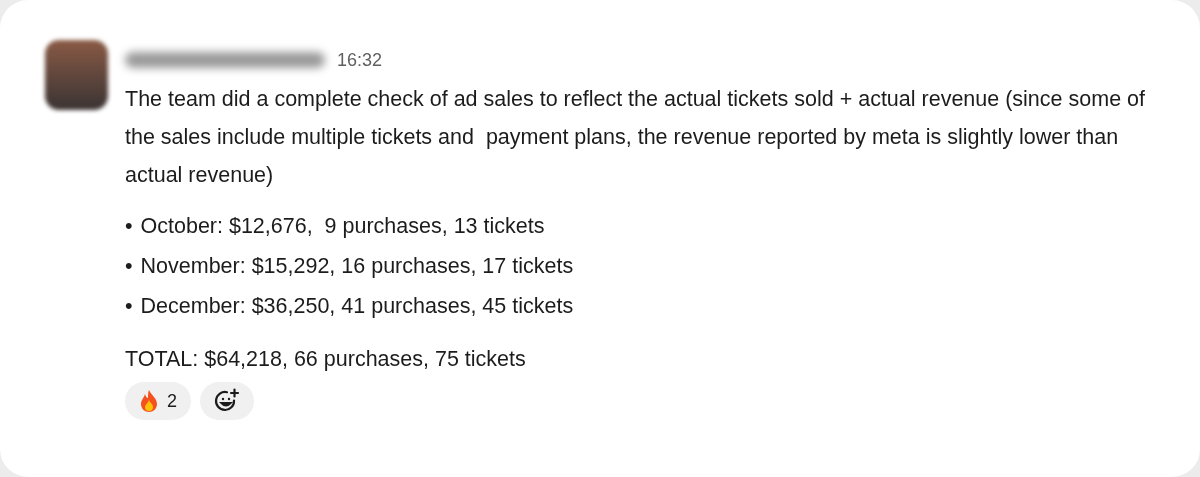  I want to click on list-item-text: October: $12,676, 9 purchases, 13 tickets, so click(342, 226).